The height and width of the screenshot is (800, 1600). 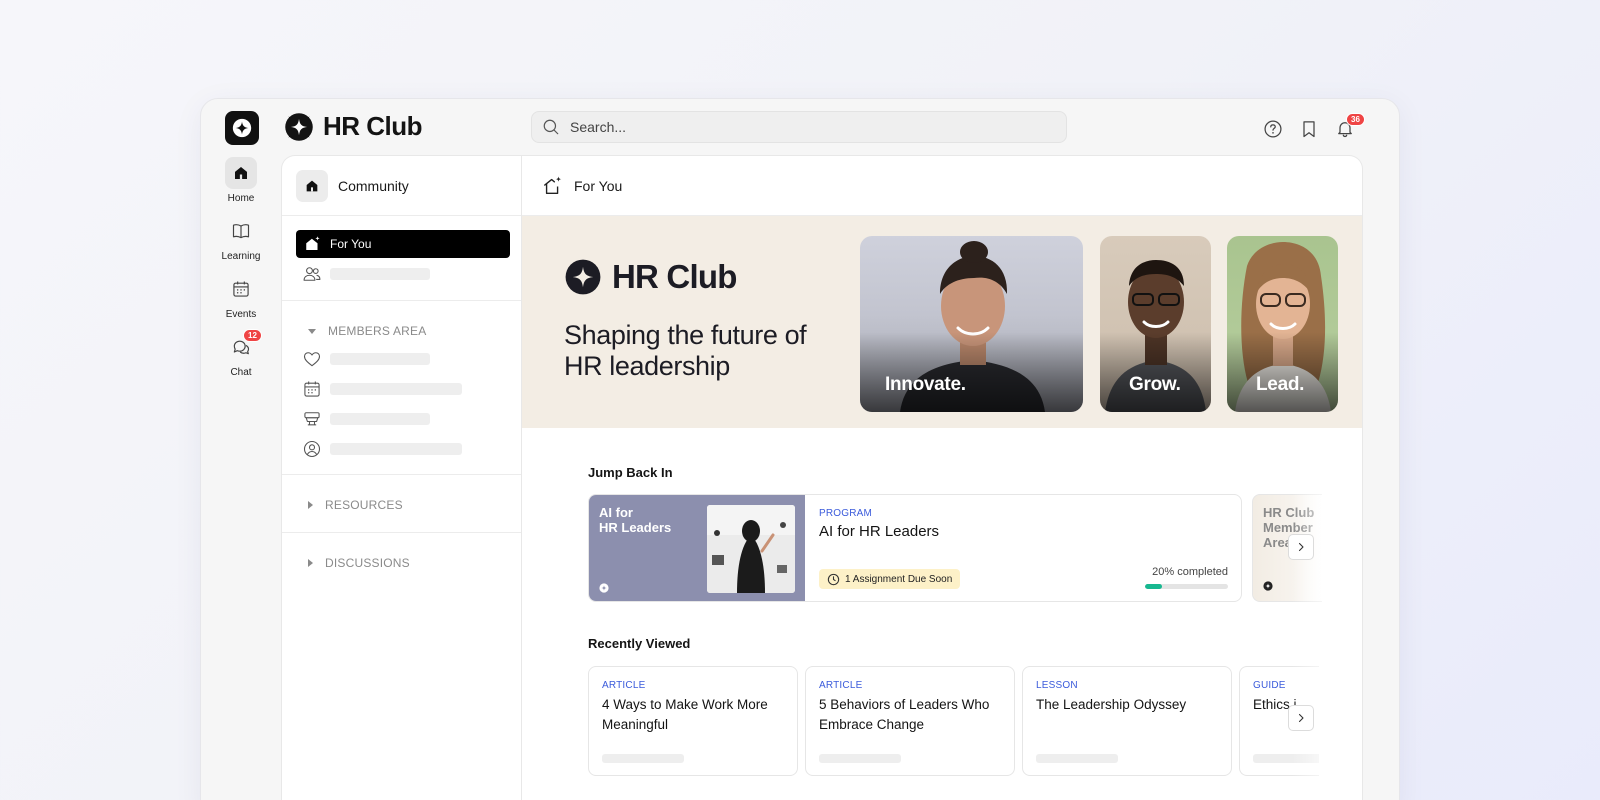 I want to click on main-header: For You, so click(x=942, y=186).